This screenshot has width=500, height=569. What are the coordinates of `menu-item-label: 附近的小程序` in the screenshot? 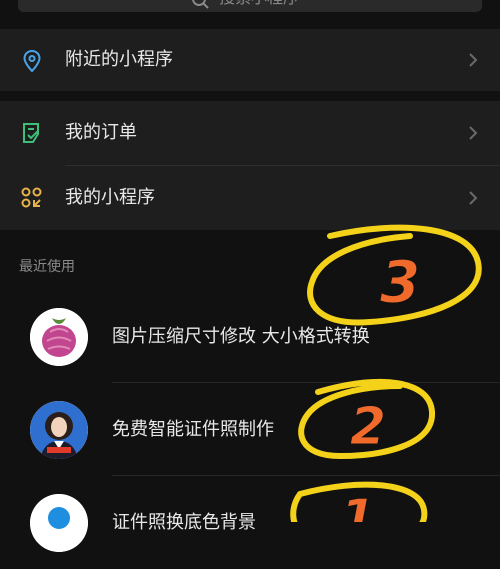 It's located at (119, 59).